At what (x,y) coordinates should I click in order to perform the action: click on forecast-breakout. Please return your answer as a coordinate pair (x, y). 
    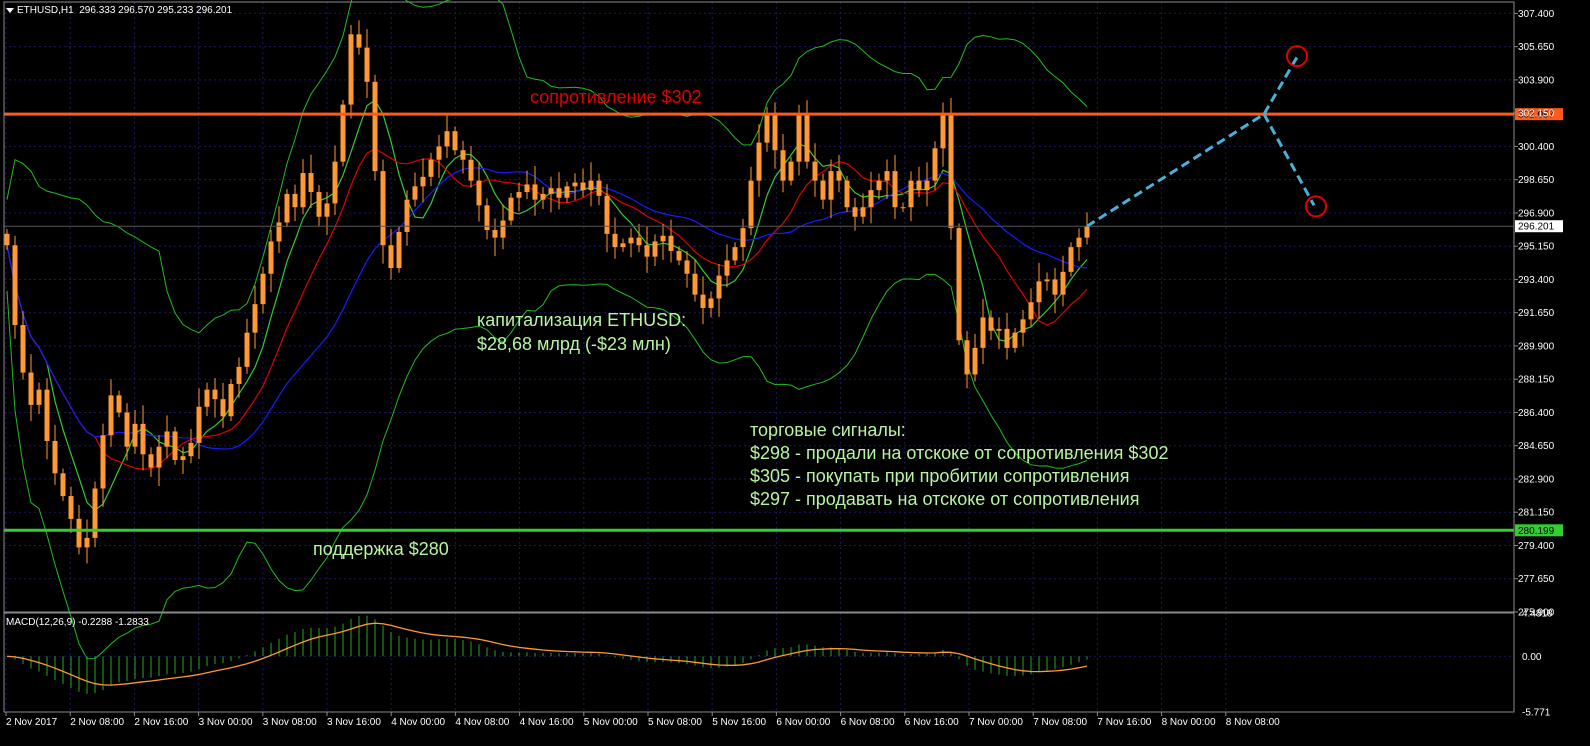
    Looking at the image, I should click on (1192, 142).